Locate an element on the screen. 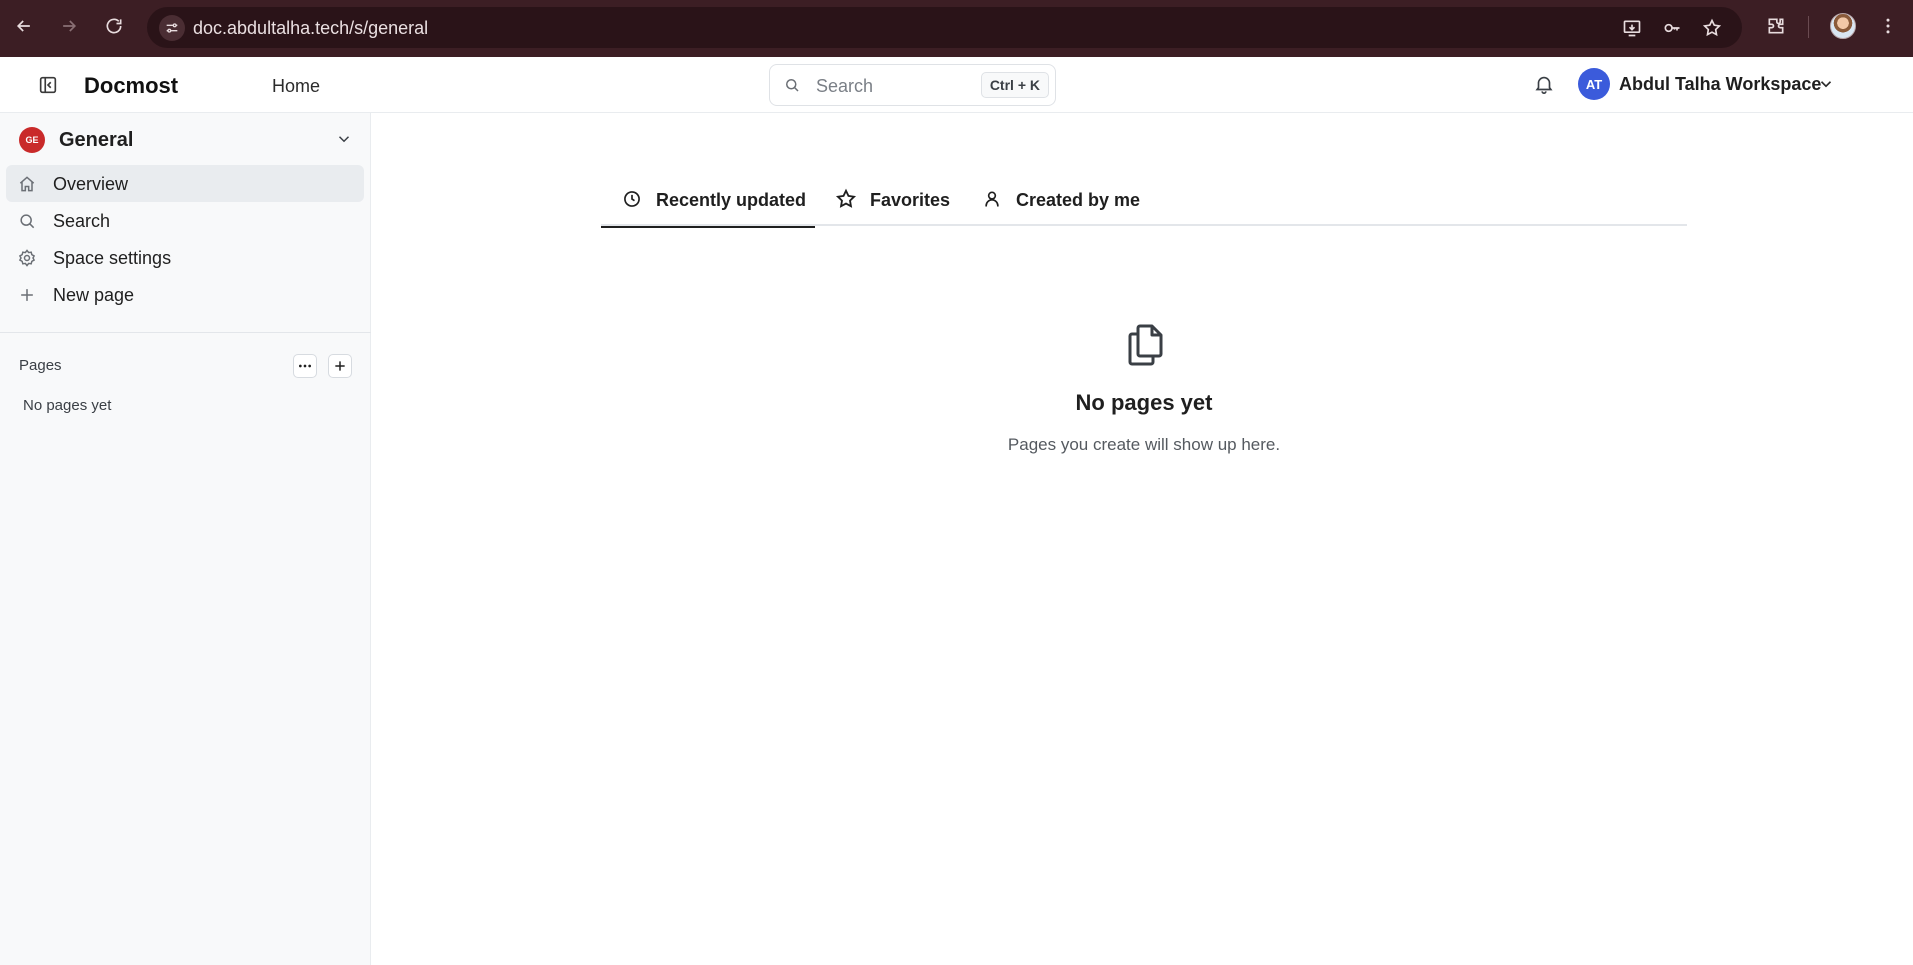 The width and height of the screenshot is (1913, 965). site-info-icon is located at coordinates (172, 28).